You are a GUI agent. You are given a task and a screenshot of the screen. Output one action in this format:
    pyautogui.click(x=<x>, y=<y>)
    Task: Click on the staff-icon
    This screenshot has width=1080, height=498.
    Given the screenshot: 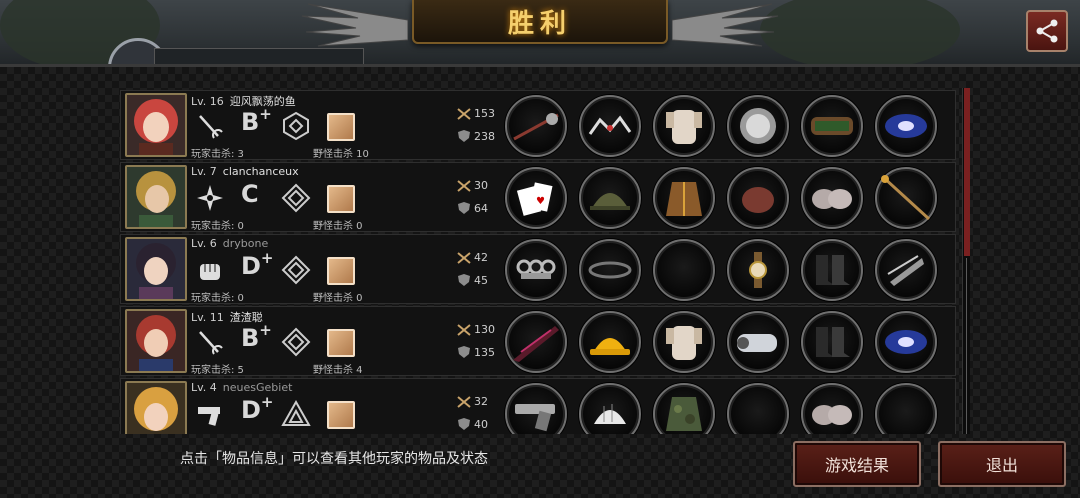 What is the action you would take?
    pyautogui.click(x=906, y=198)
    